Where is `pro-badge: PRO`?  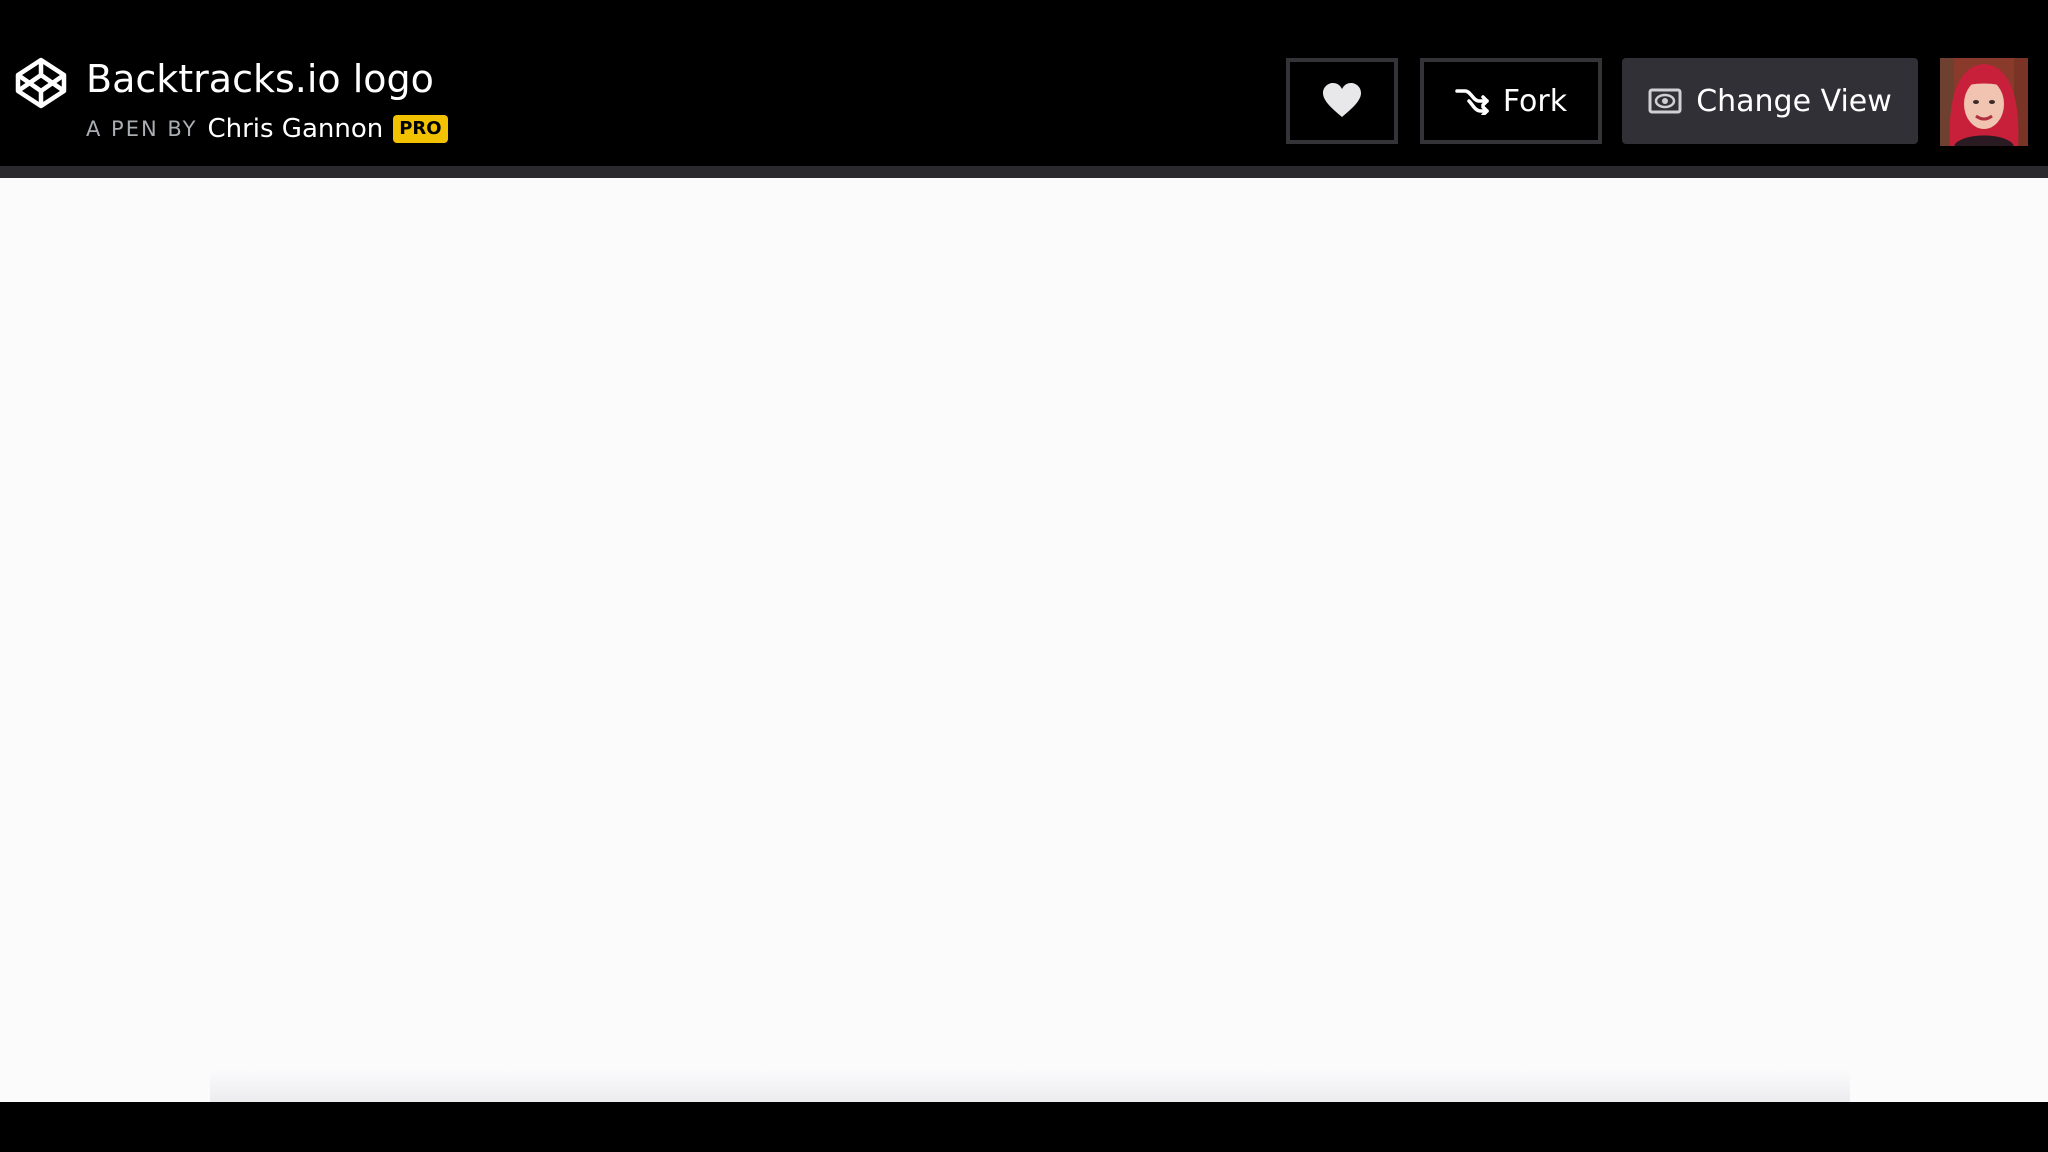
pro-badge: PRO is located at coordinates (420, 129).